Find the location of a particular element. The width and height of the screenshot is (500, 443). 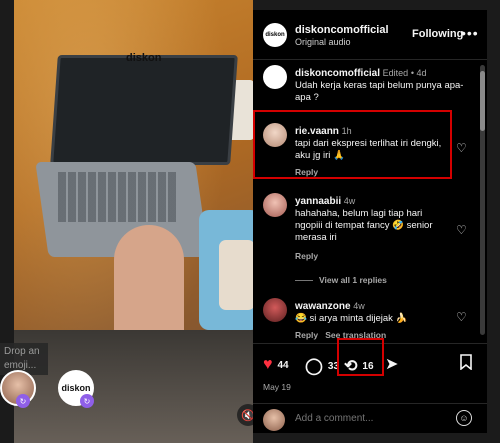

heart-filled-icon: ♥ is located at coordinates (268, 364).